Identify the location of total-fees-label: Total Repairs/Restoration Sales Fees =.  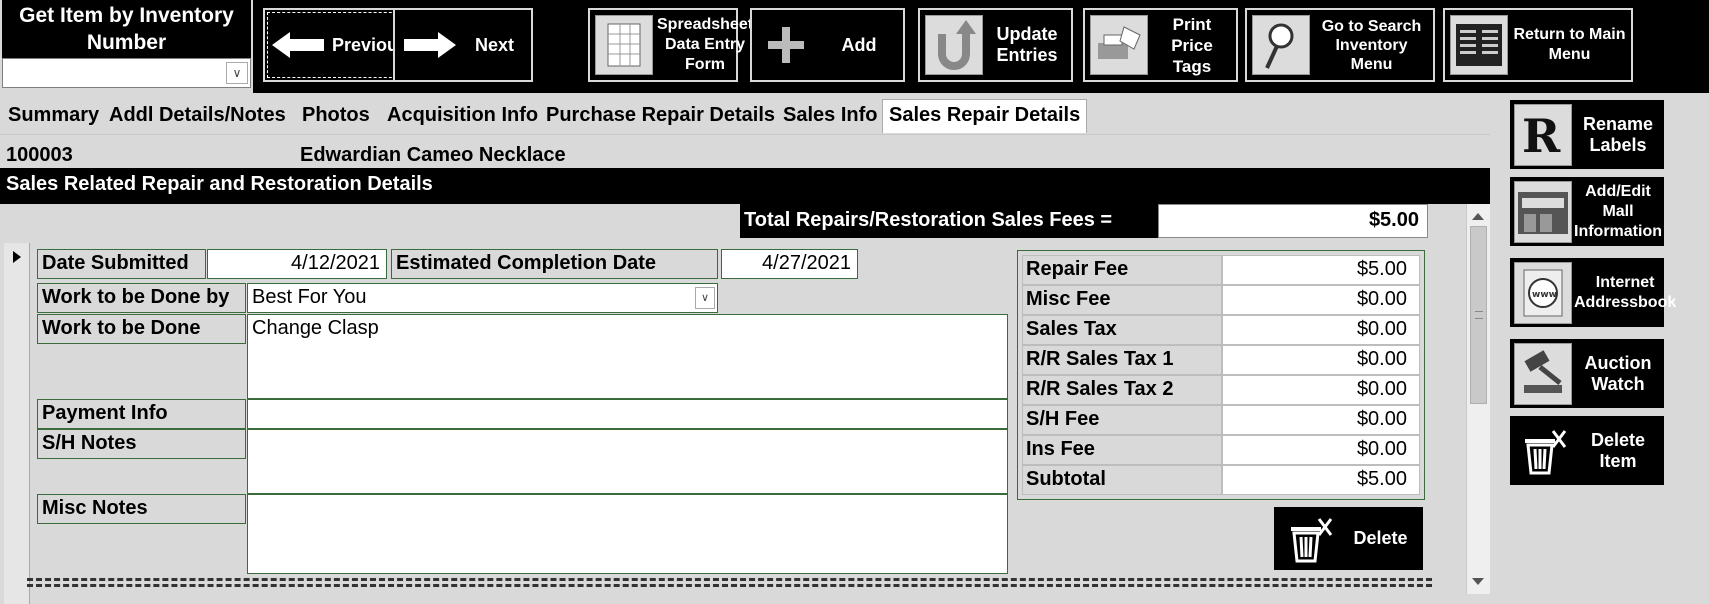
(949, 221).